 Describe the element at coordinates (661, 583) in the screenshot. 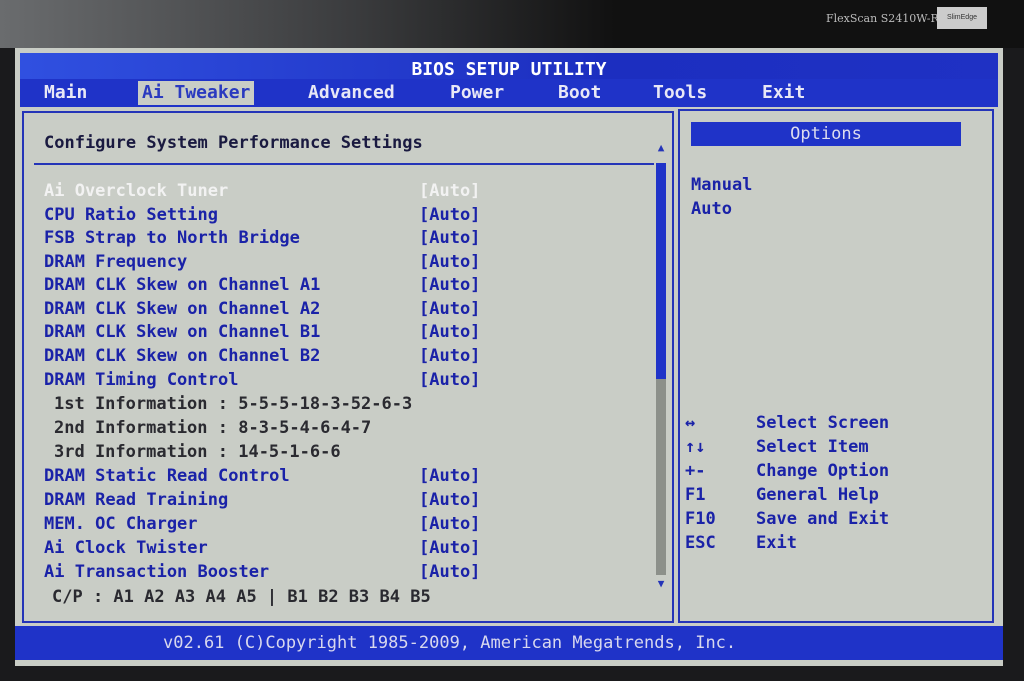

I see `scroll-down-icon: ▼` at that location.